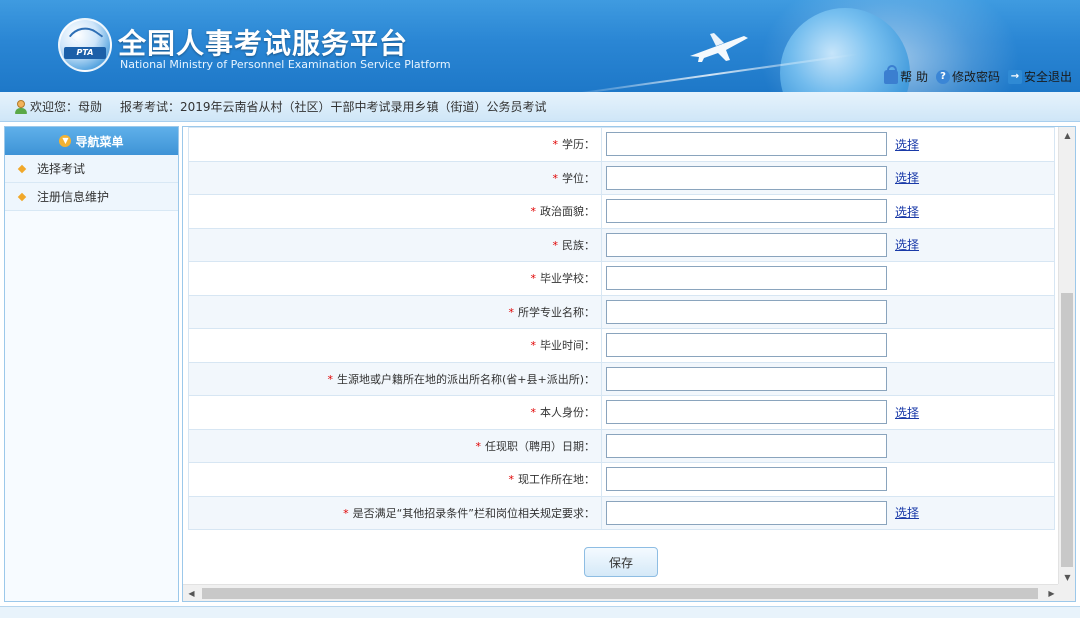 This screenshot has height=618, width=1080. I want to click on field-label-cell: * 是否满足“其他招录条件”栏和岗位相关规定要求：, so click(395, 512).